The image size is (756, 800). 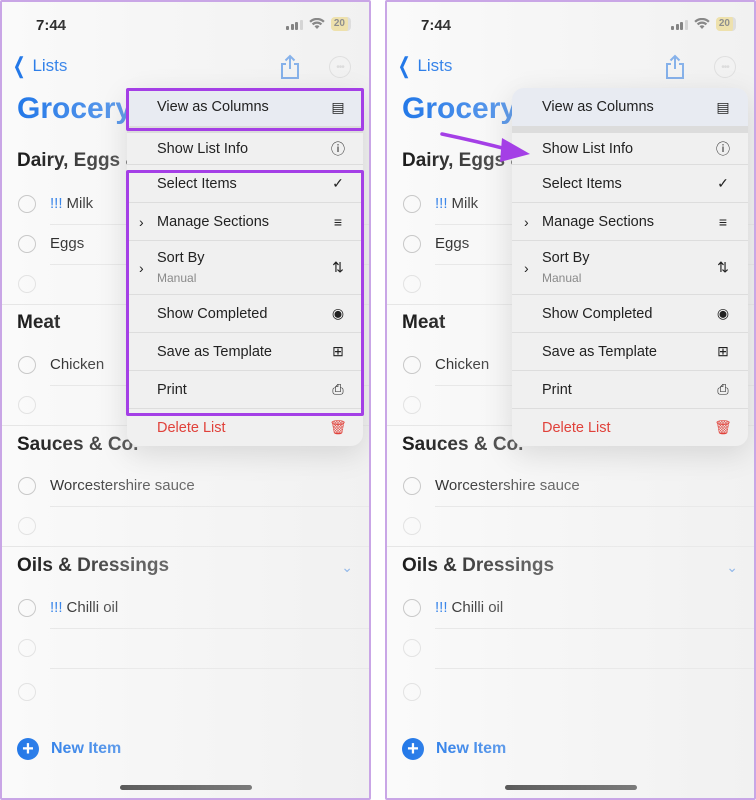 I want to click on checkmark-circle-icon: ✓, so click(x=723, y=183).